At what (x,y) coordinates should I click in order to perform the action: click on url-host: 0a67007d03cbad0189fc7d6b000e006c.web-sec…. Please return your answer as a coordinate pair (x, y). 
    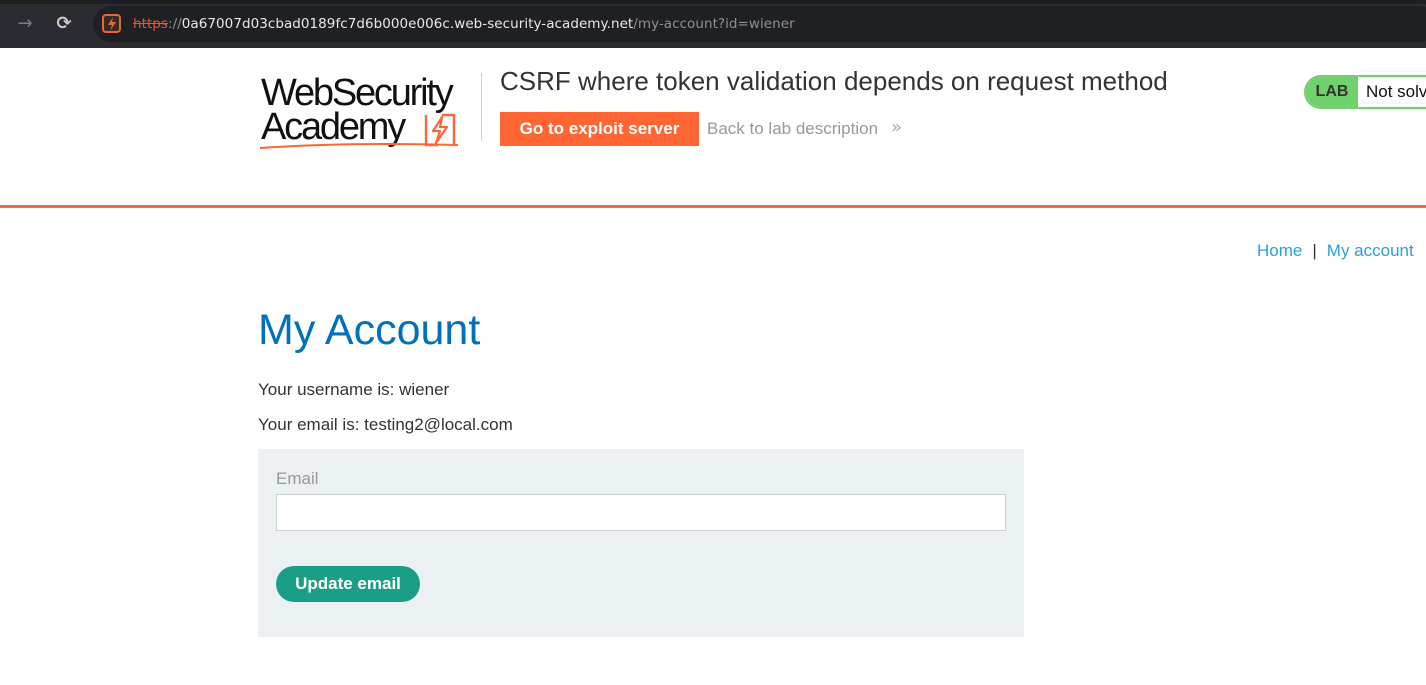
    Looking at the image, I should click on (407, 24).